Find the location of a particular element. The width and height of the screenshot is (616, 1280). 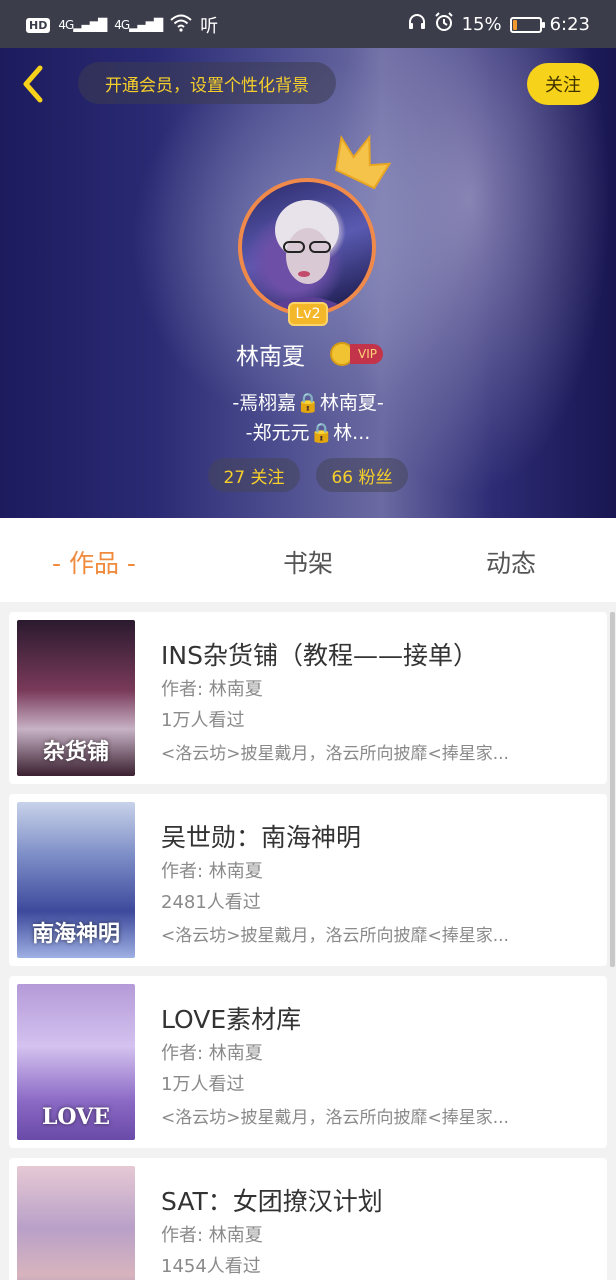

level-badge: Lv2 is located at coordinates (308, 314).